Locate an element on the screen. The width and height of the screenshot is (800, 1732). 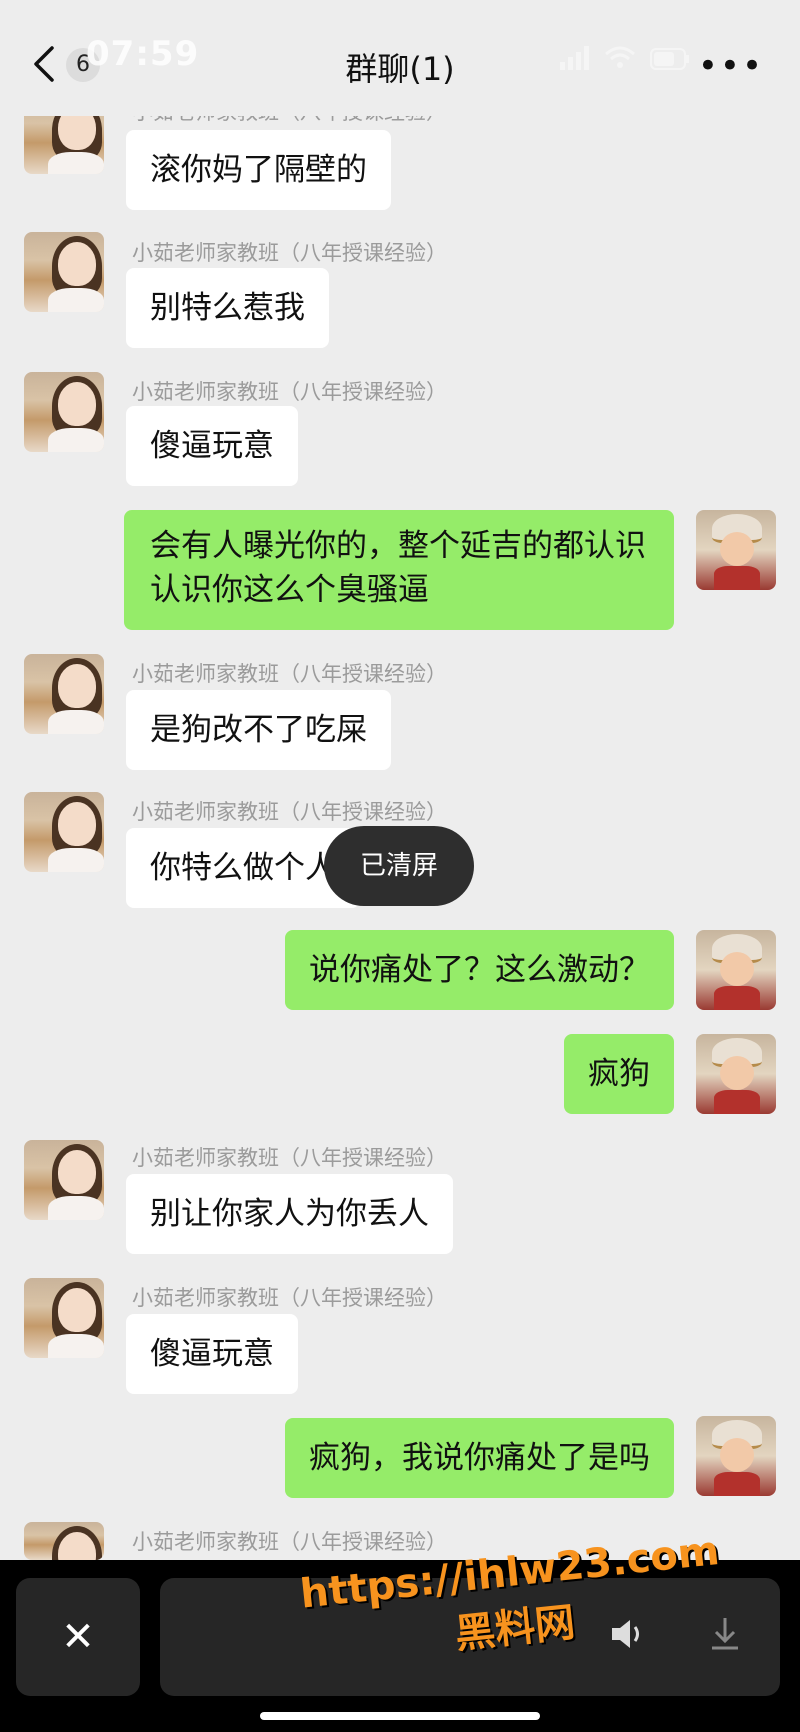
battery-icon is located at coordinates (669, 59).